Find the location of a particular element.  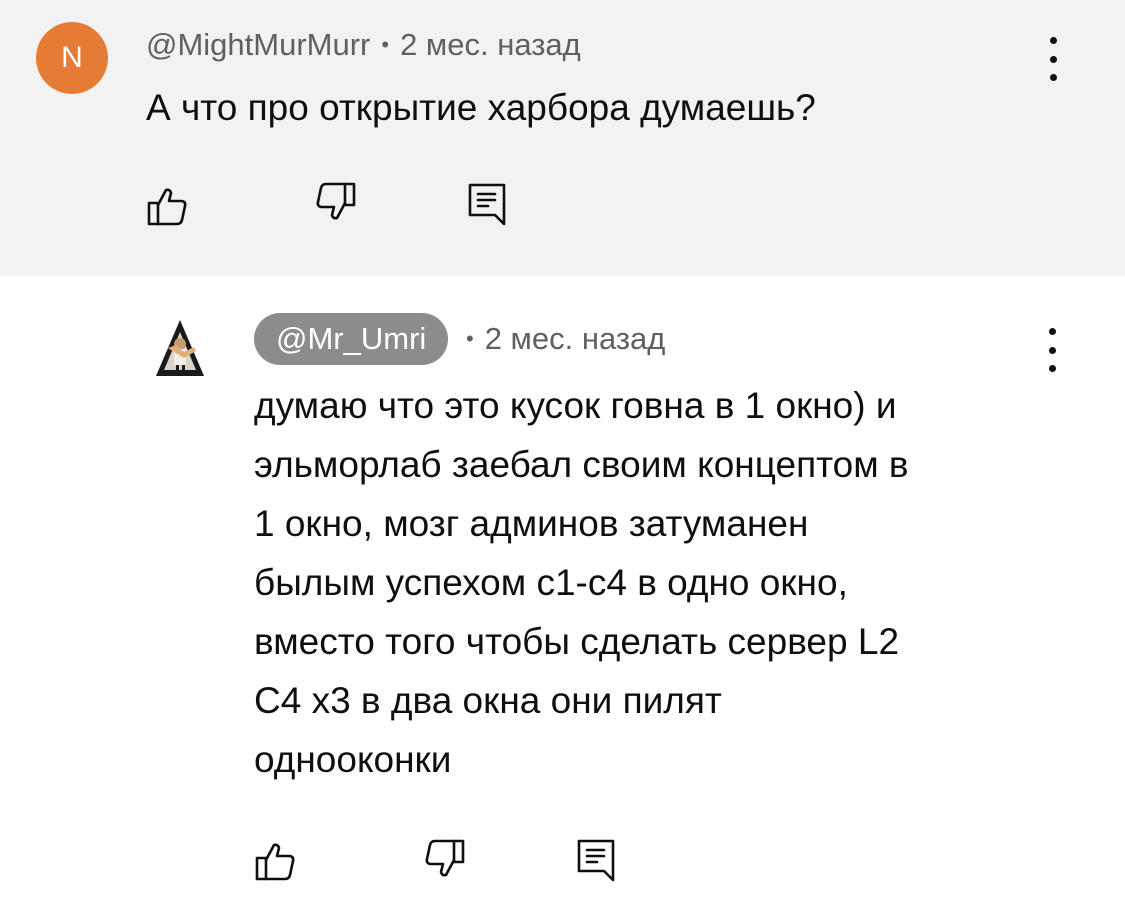

comment-text-line: вместо того чтобы сделать сервер L2 is located at coordinates (577, 641).